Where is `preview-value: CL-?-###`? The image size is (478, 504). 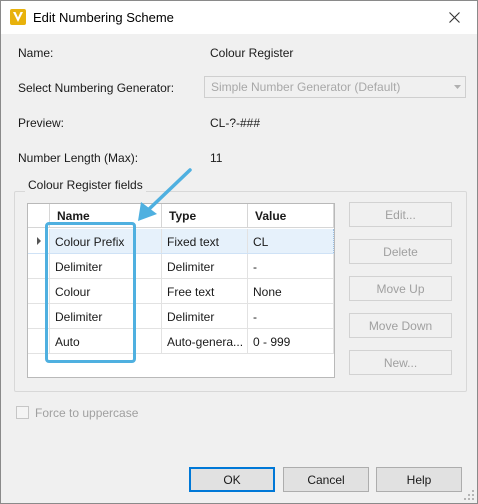 preview-value: CL-?-### is located at coordinates (235, 123).